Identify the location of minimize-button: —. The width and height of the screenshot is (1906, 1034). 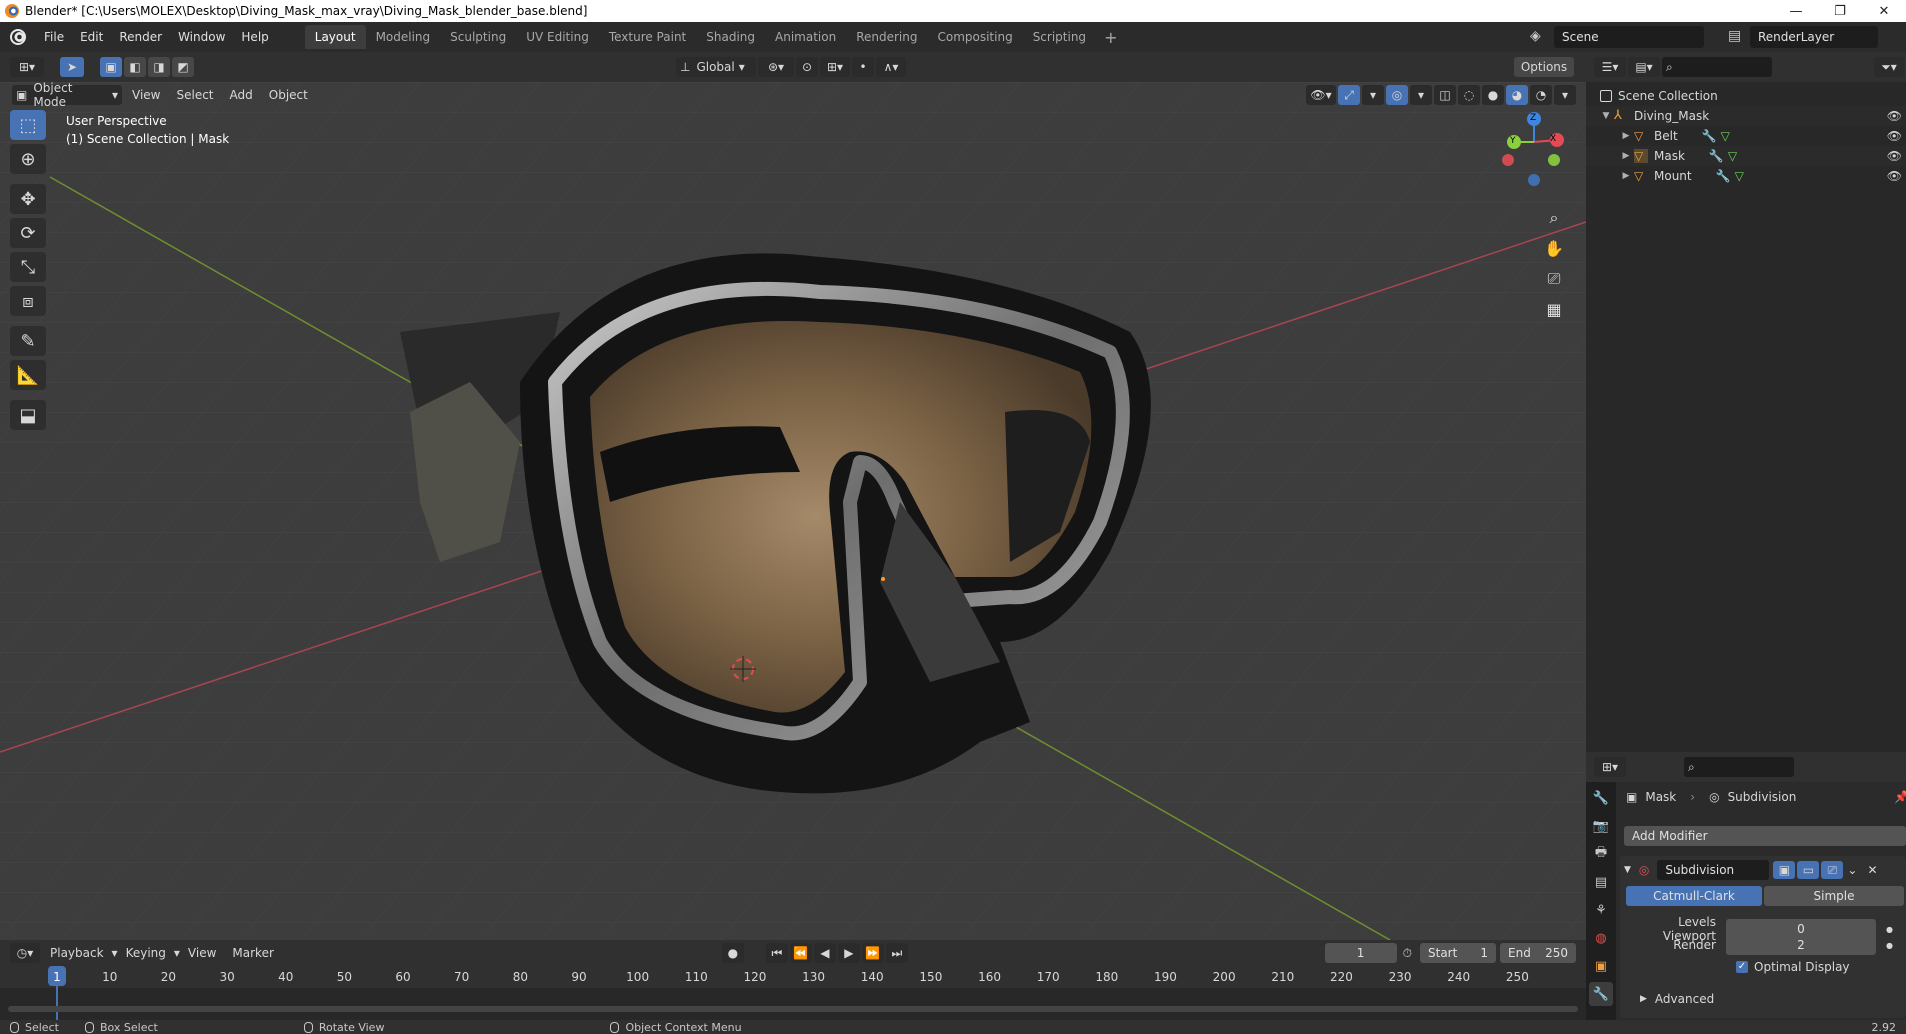
(1796, 11).